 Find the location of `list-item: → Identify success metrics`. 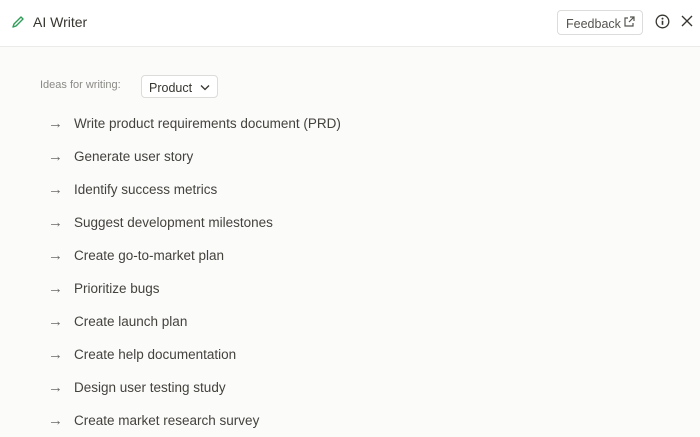

list-item: → Identify success metrics is located at coordinates (194, 189).